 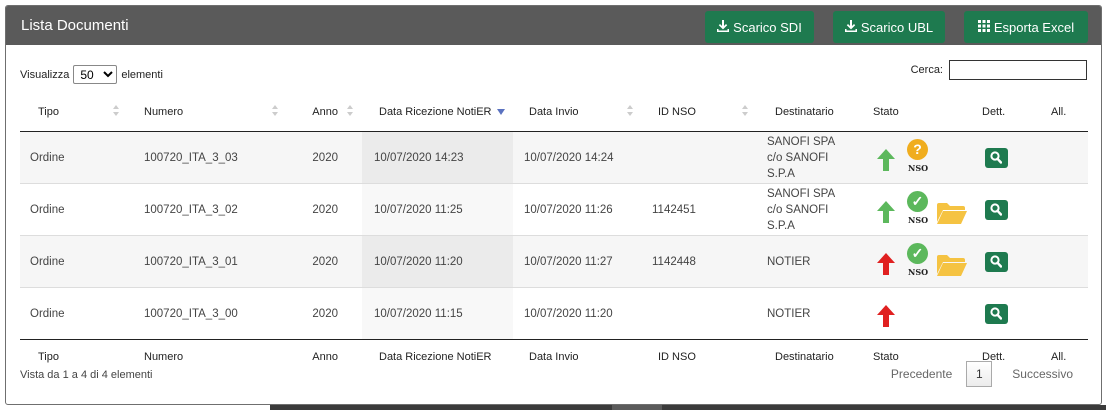 What do you see at coordinates (324, 356) in the screenshot?
I see `col-footer-anno: Anno` at bounding box center [324, 356].